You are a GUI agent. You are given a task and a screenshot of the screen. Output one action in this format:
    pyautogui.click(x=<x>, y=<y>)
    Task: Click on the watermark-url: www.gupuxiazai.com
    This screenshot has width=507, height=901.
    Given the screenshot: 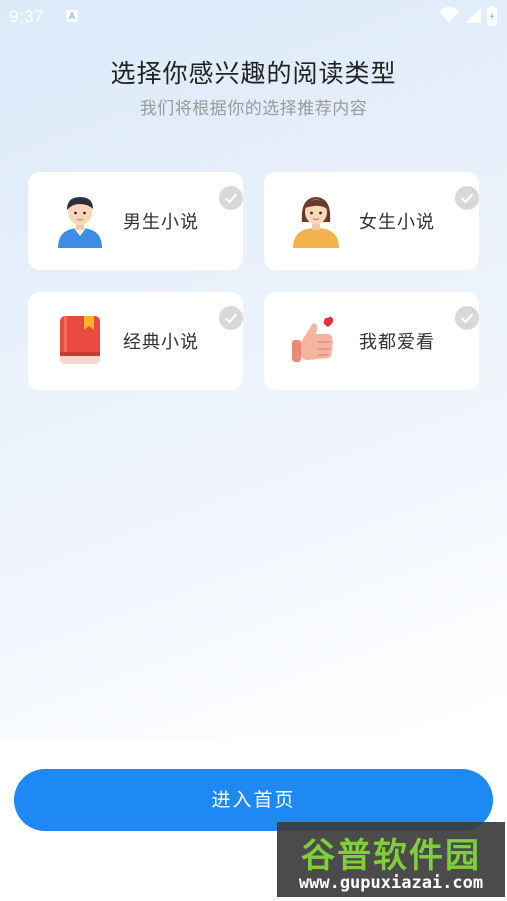 What is the action you would take?
    pyautogui.click(x=391, y=883)
    